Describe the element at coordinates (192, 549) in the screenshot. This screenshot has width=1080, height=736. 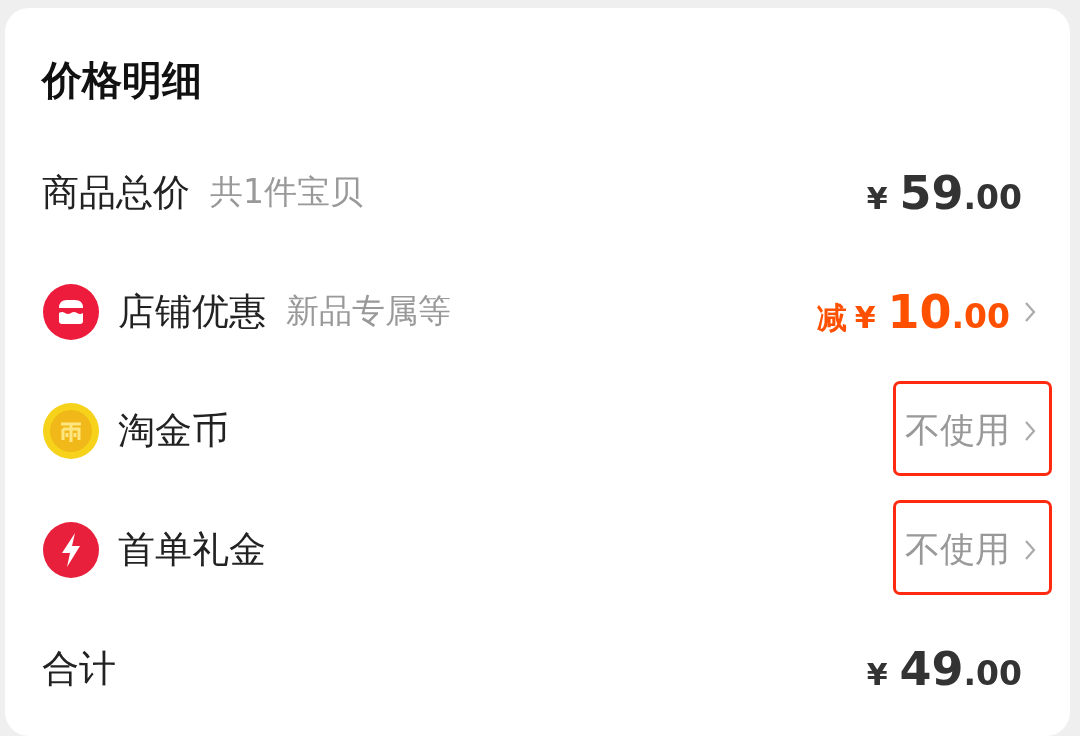
I see `row-label: 首单礼金` at that location.